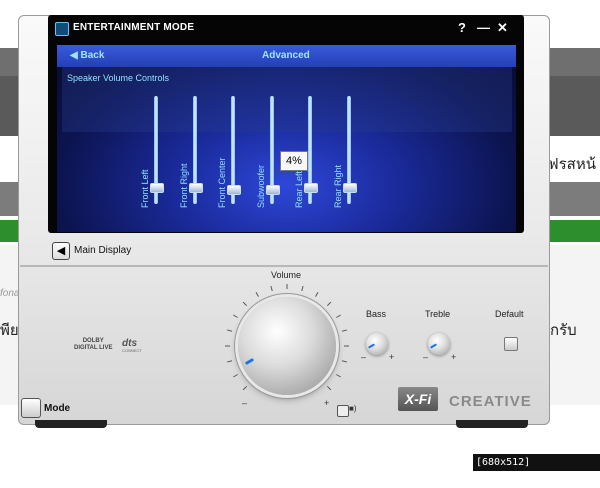 The width and height of the screenshot is (600, 488). Describe the element at coordinates (10, 293) in the screenshot. I see `bg-text: fona` at that location.